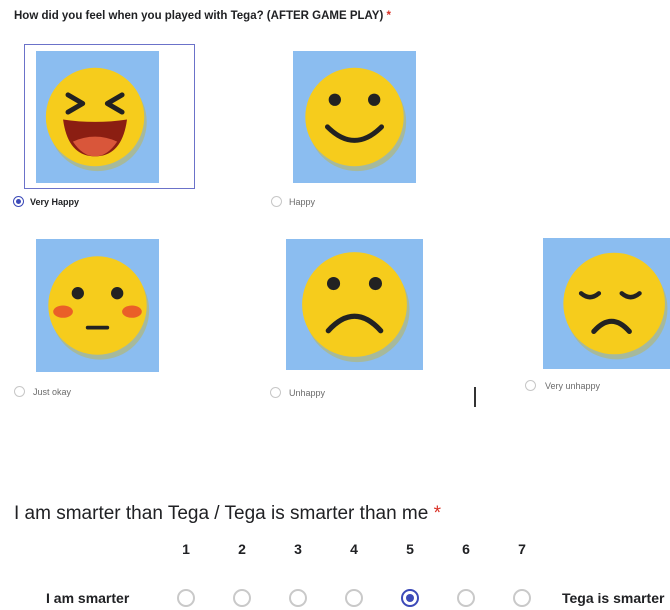 The width and height of the screenshot is (670, 610). What do you see at coordinates (242, 549) in the screenshot?
I see `scale-number-2: 2` at bounding box center [242, 549].